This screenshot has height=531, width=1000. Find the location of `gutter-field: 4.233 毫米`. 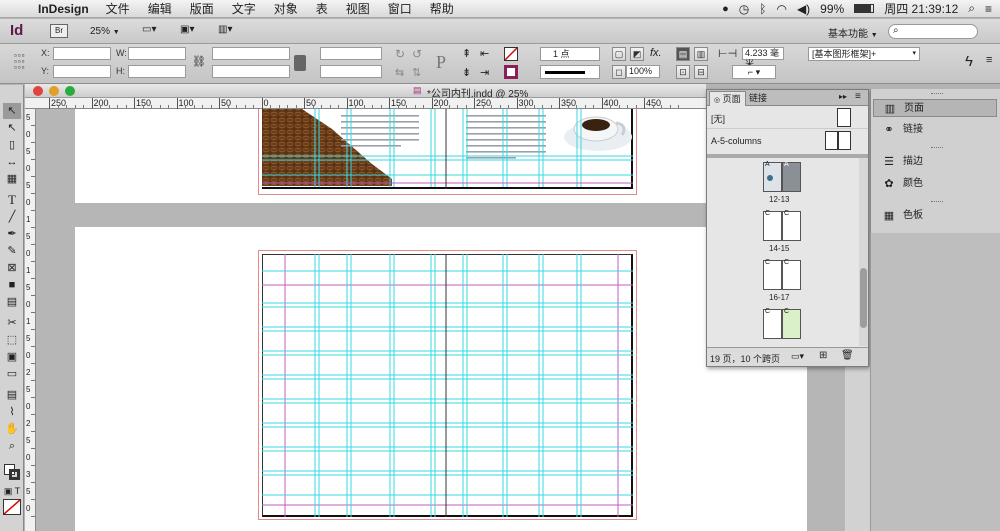

gutter-field: 4.233 毫米 is located at coordinates (763, 58).